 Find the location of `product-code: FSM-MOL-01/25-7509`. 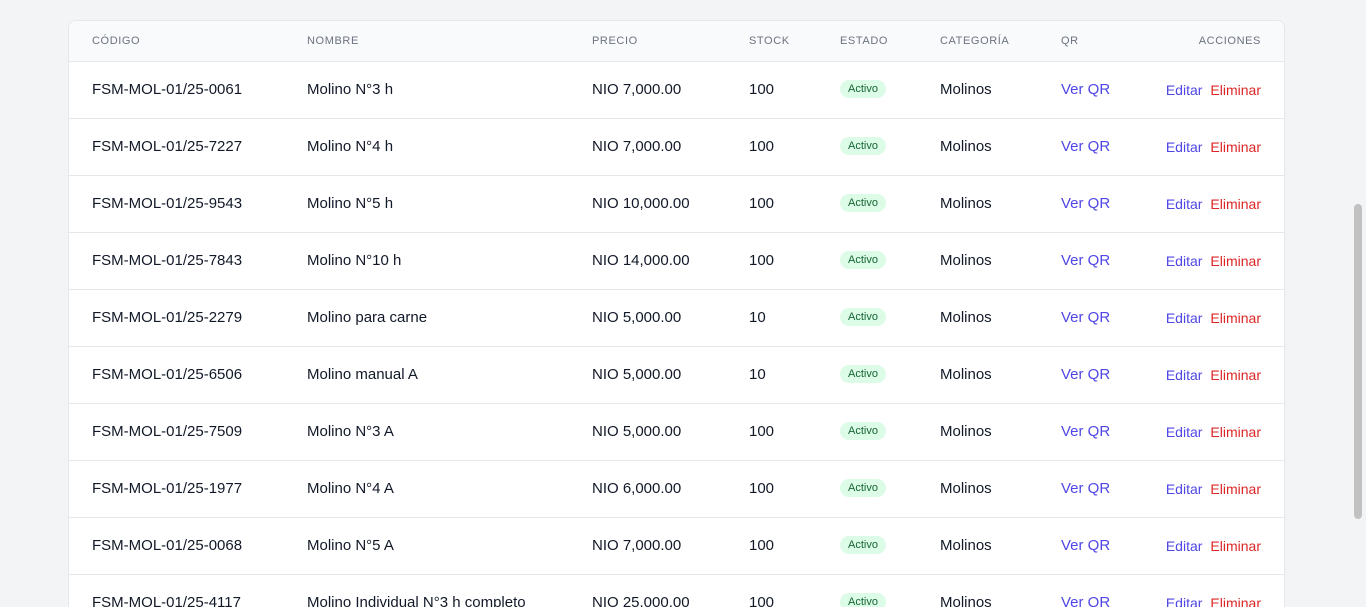

product-code: FSM-MOL-01/25-7509 is located at coordinates (167, 431).